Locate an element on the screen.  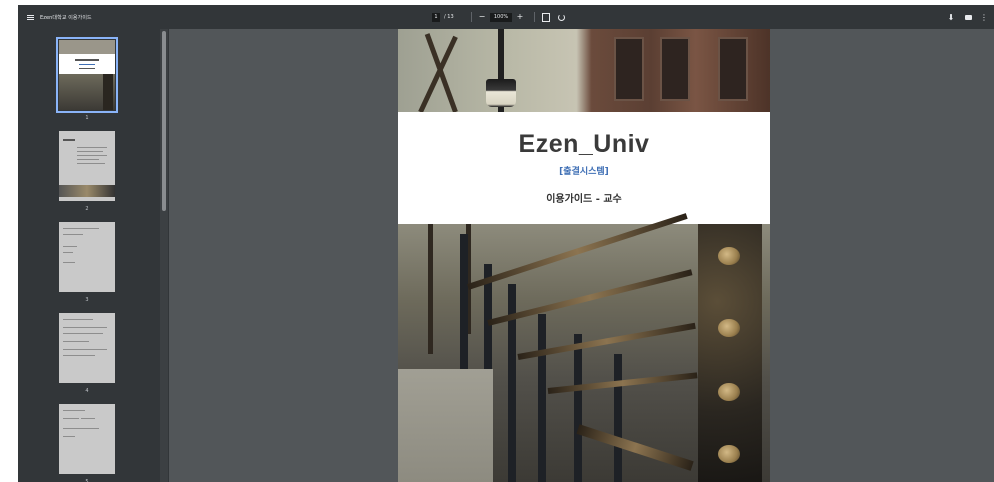
thumbnail-number: 1 is located at coordinates (87, 118).